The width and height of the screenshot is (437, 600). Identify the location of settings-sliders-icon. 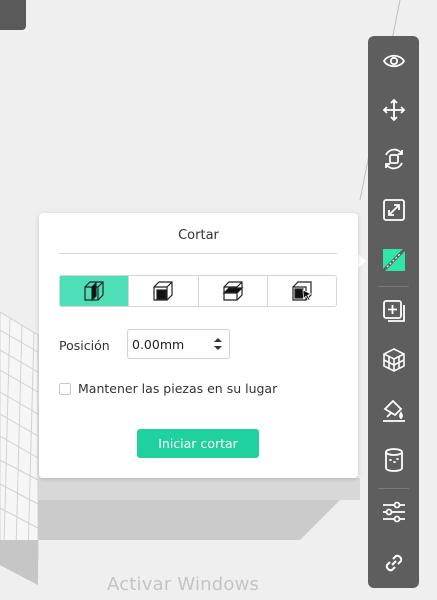
(393, 512).